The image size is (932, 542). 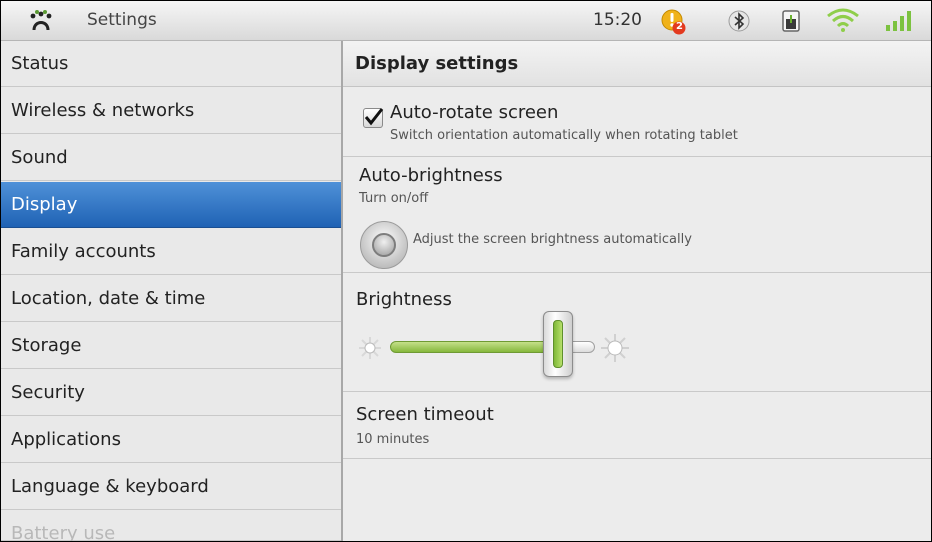 I want to click on sidebar-item-security: Security, so click(x=171, y=393).